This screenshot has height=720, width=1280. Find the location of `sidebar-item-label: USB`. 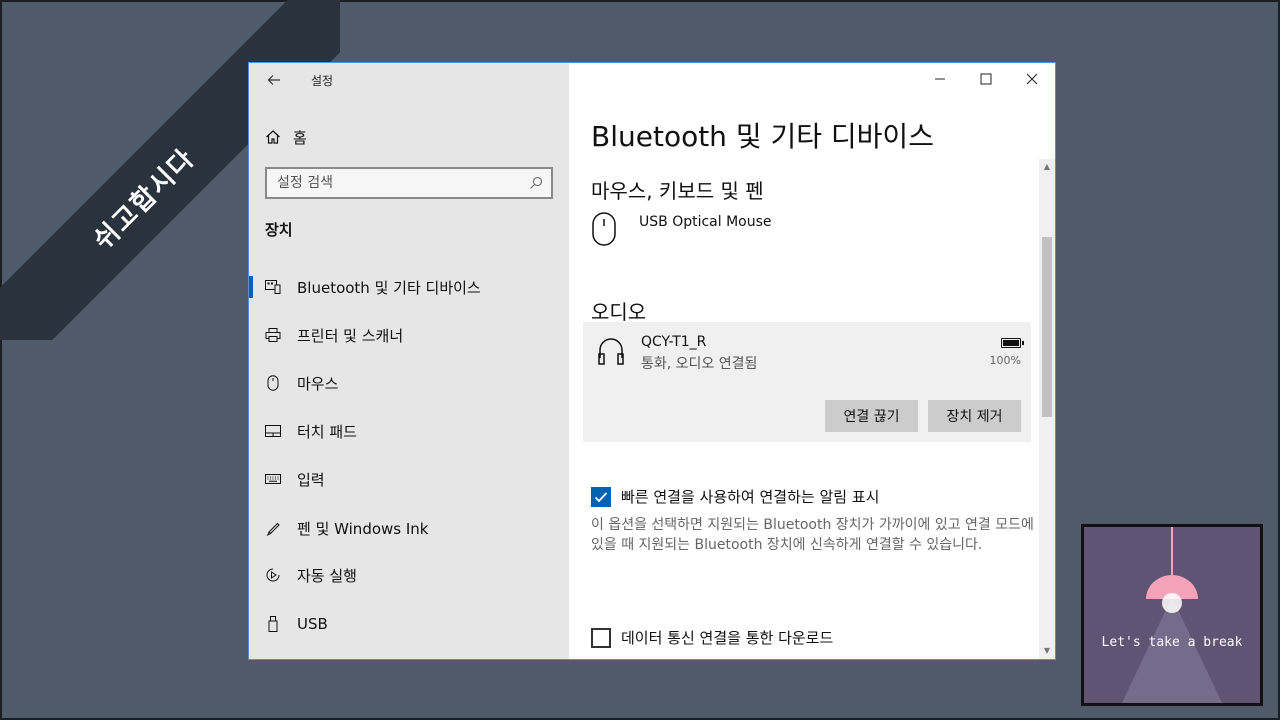

sidebar-item-label: USB is located at coordinates (312, 624).